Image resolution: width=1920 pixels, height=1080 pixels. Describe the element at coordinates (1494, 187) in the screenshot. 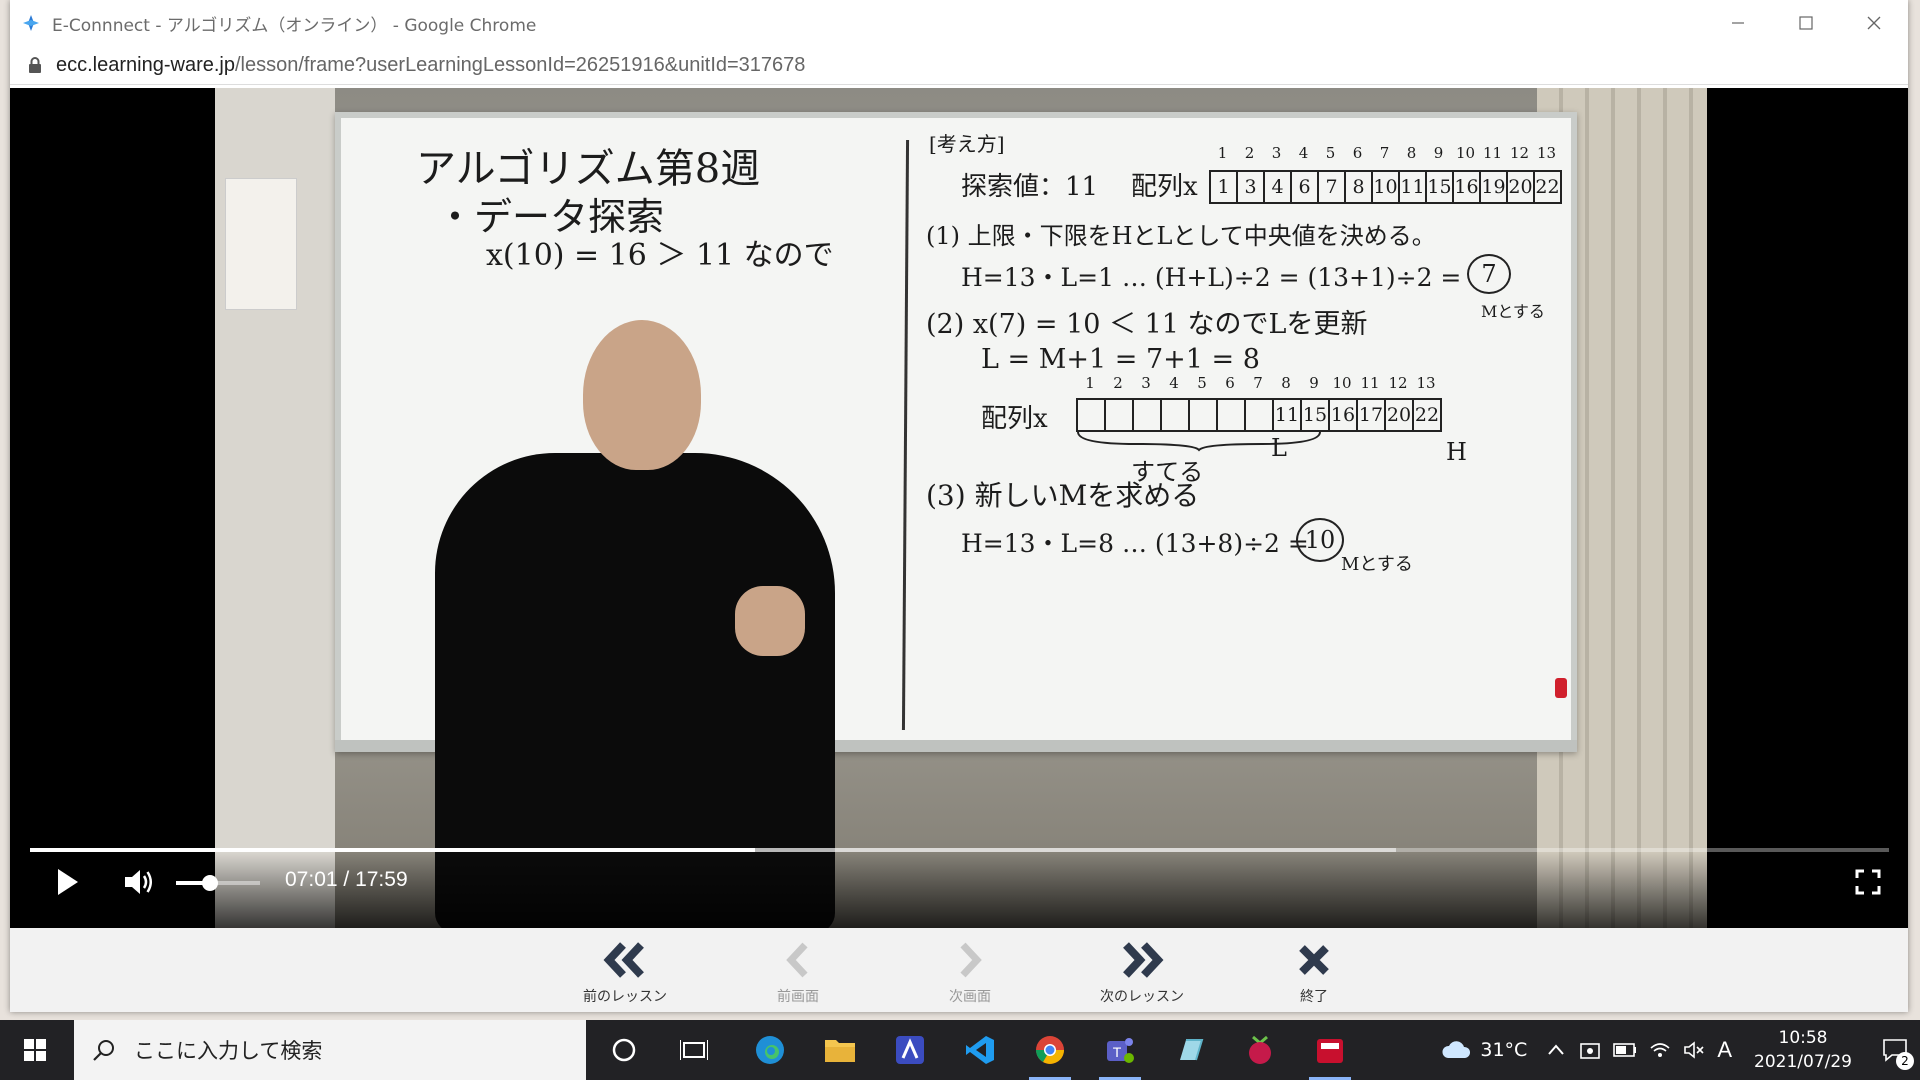

I see `array-cell: 19` at that location.